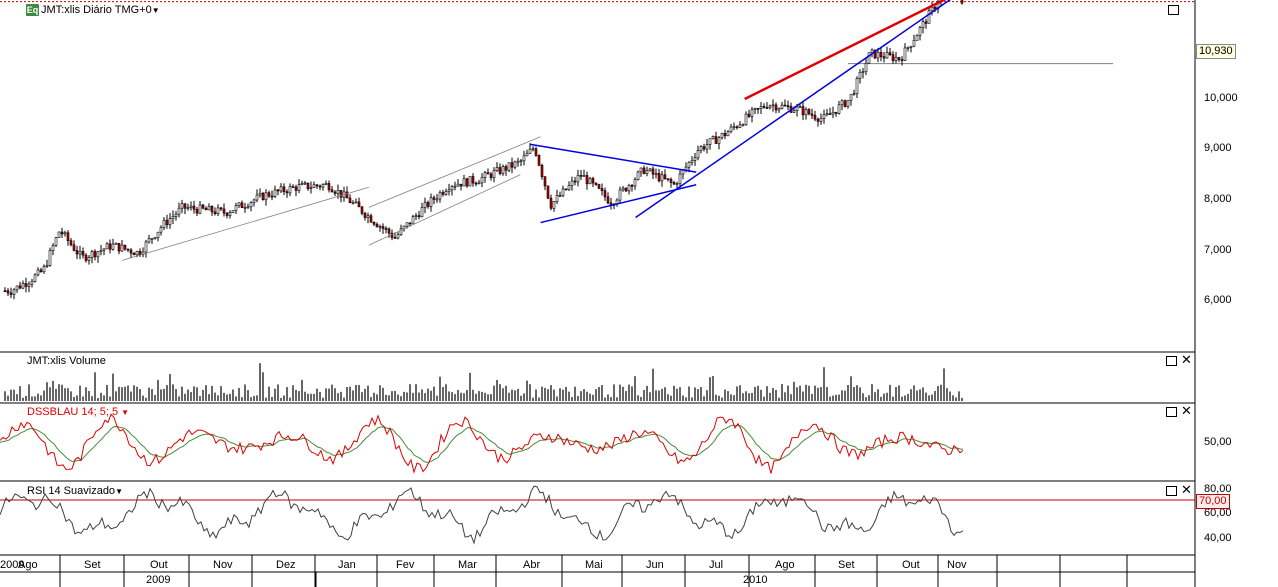 The width and height of the screenshot is (1278, 587). Describe the element at coordinates (286, 565) in the screenshot. I see `month-label: Dez` at that location.